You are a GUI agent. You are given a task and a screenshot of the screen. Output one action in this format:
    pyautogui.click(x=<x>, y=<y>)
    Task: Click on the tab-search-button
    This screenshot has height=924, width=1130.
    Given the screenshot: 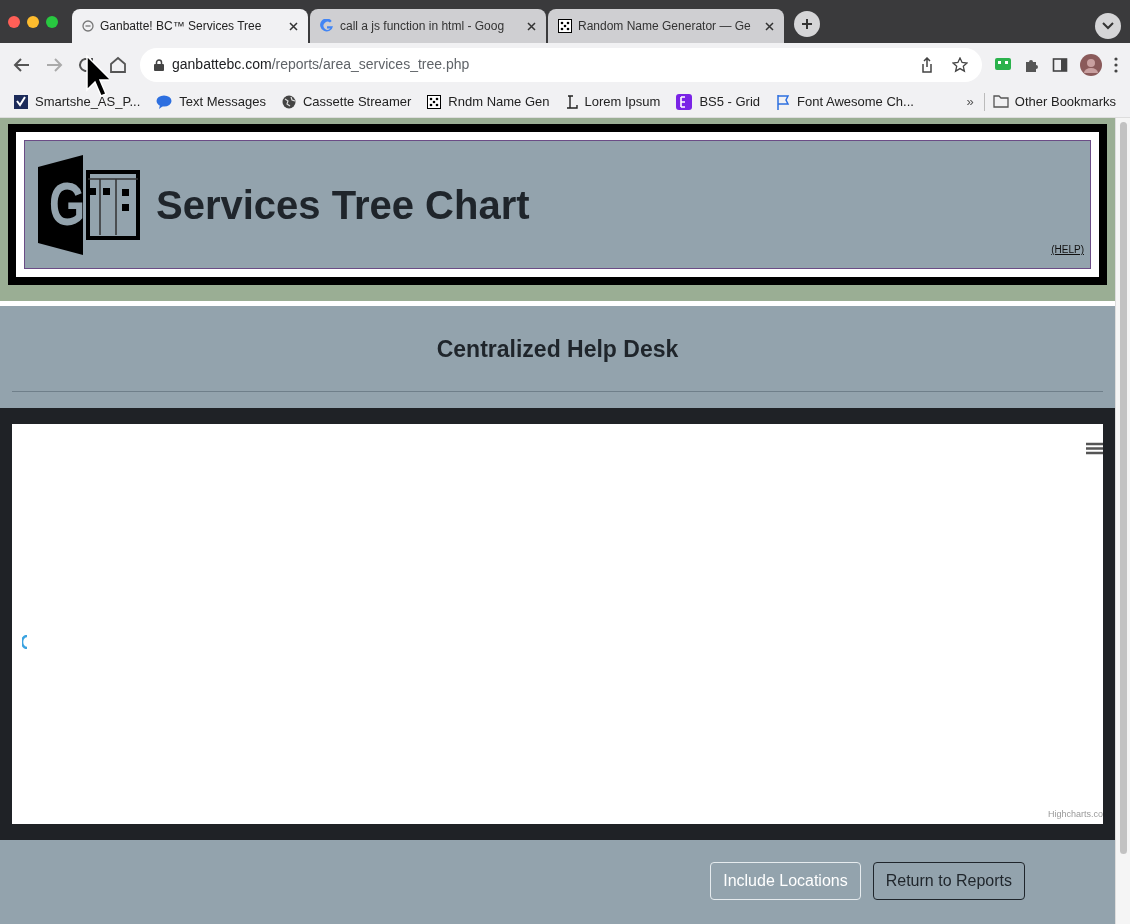 What is the action you would take?
    pyautogui.click(x=1108, y=26)
    